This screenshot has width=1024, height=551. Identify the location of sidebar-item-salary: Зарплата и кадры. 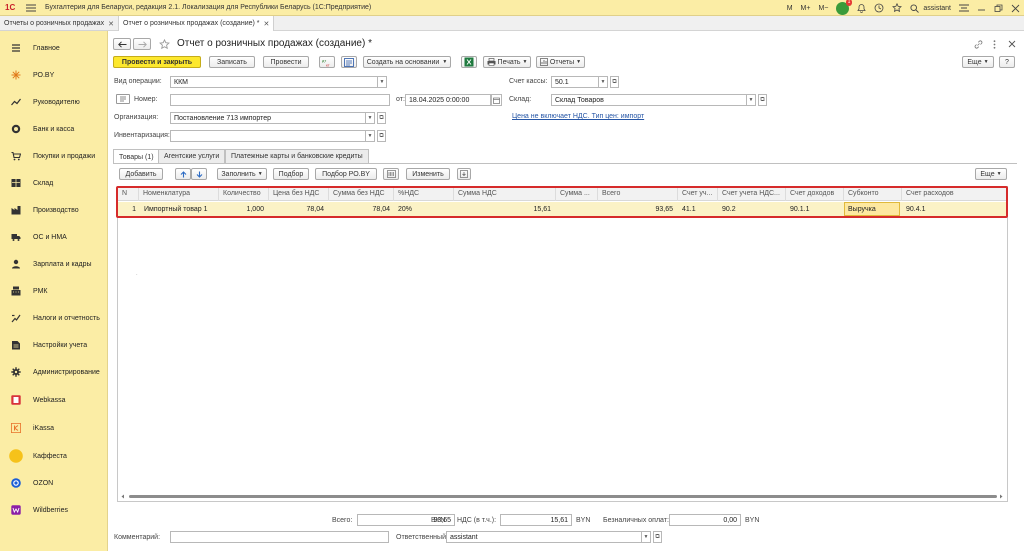
(54, 264).